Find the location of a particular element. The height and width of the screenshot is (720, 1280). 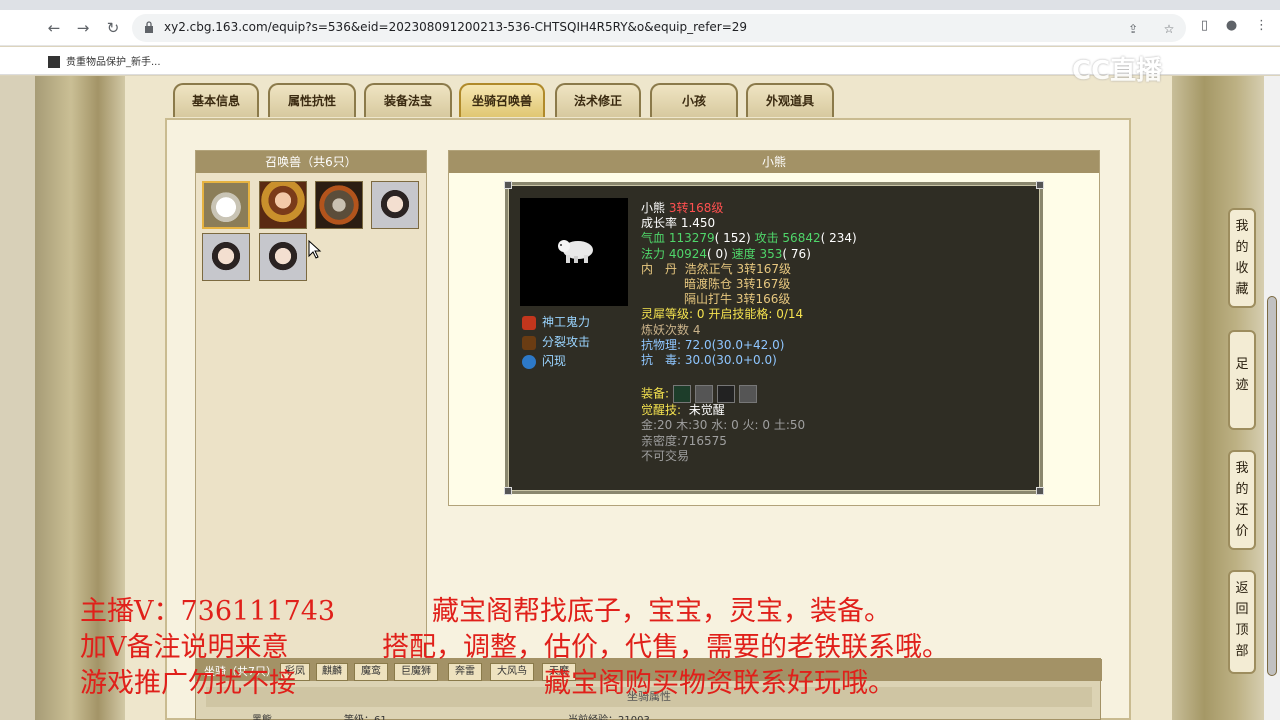

tab-strip is located at coordinates (640, 5).